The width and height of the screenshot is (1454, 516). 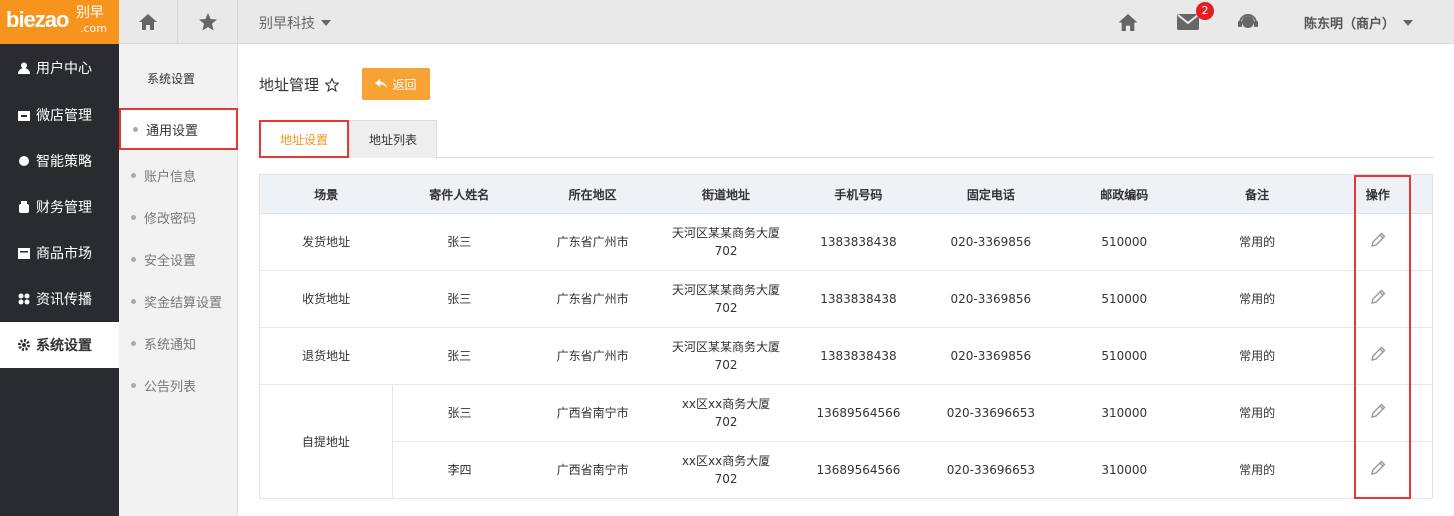 I want to click on name-cell: 李四, so click(x=459, y=470).